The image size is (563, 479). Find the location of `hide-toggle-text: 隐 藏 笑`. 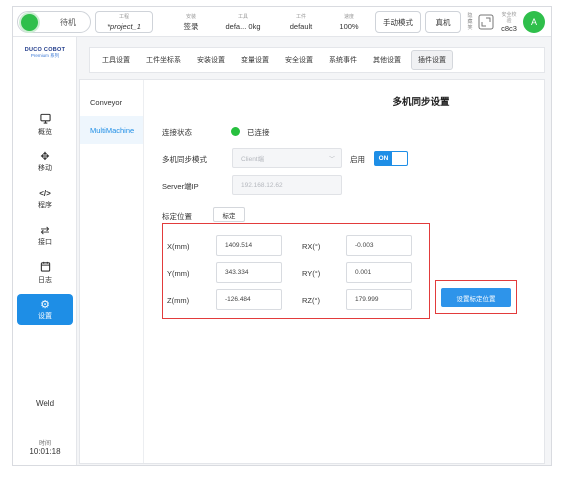

hide-toggle-text: 隐 藏 笑 is located at coordinates (470, 22).